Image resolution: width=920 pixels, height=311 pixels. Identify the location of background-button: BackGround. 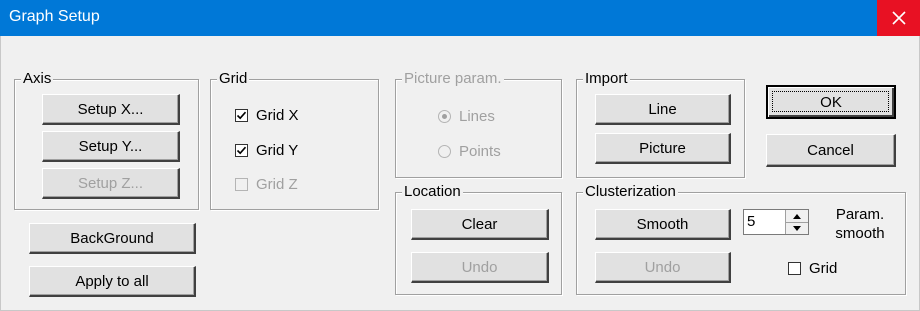
(112, 238).